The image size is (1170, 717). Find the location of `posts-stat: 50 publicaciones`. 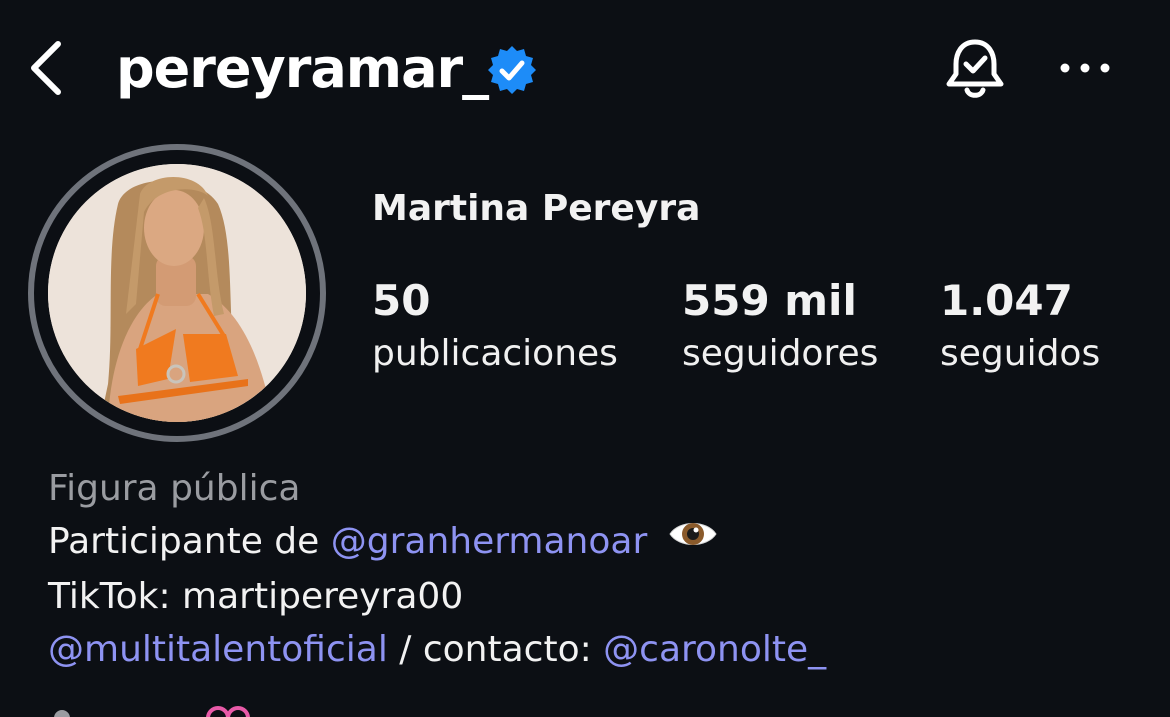

posts-stat: 50 publicaciones is located at coordinates (495, 329).